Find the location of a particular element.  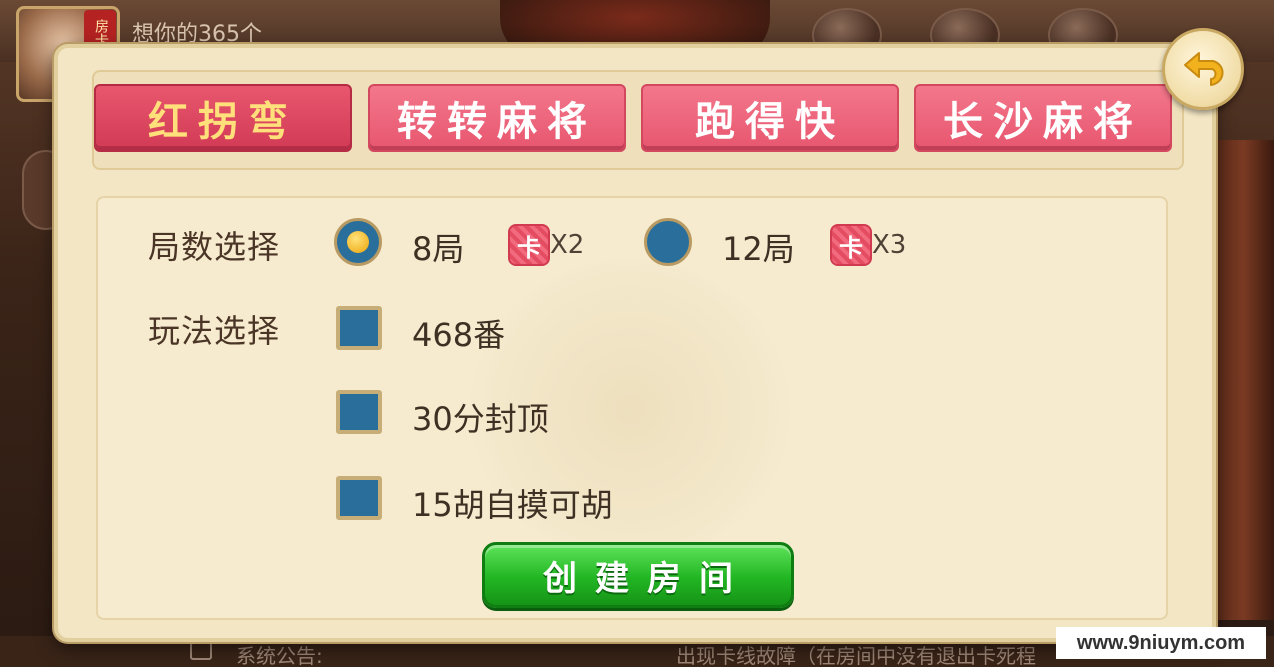

create-room-label: 创建房间 is located at coordinates (647, 578).